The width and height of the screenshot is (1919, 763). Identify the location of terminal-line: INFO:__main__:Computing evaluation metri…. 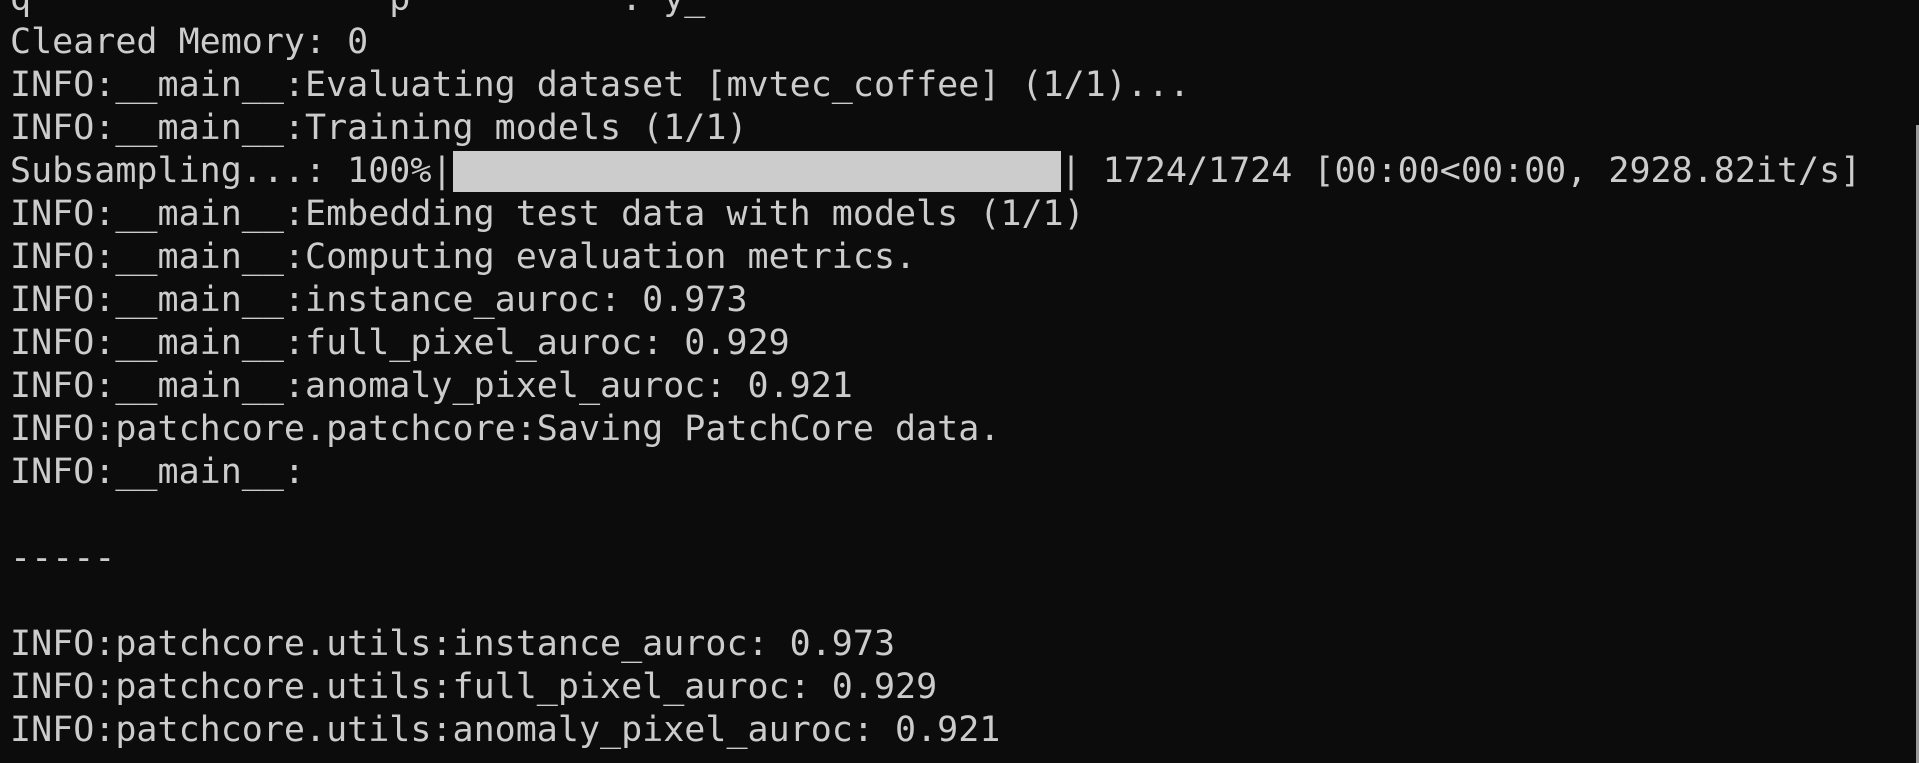
(463, 257).